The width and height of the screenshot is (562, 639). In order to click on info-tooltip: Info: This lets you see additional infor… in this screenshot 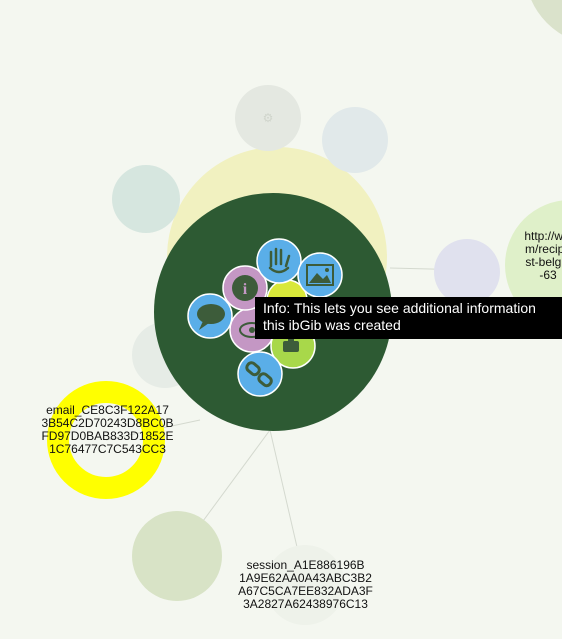, I will do `click(408, 318)`.